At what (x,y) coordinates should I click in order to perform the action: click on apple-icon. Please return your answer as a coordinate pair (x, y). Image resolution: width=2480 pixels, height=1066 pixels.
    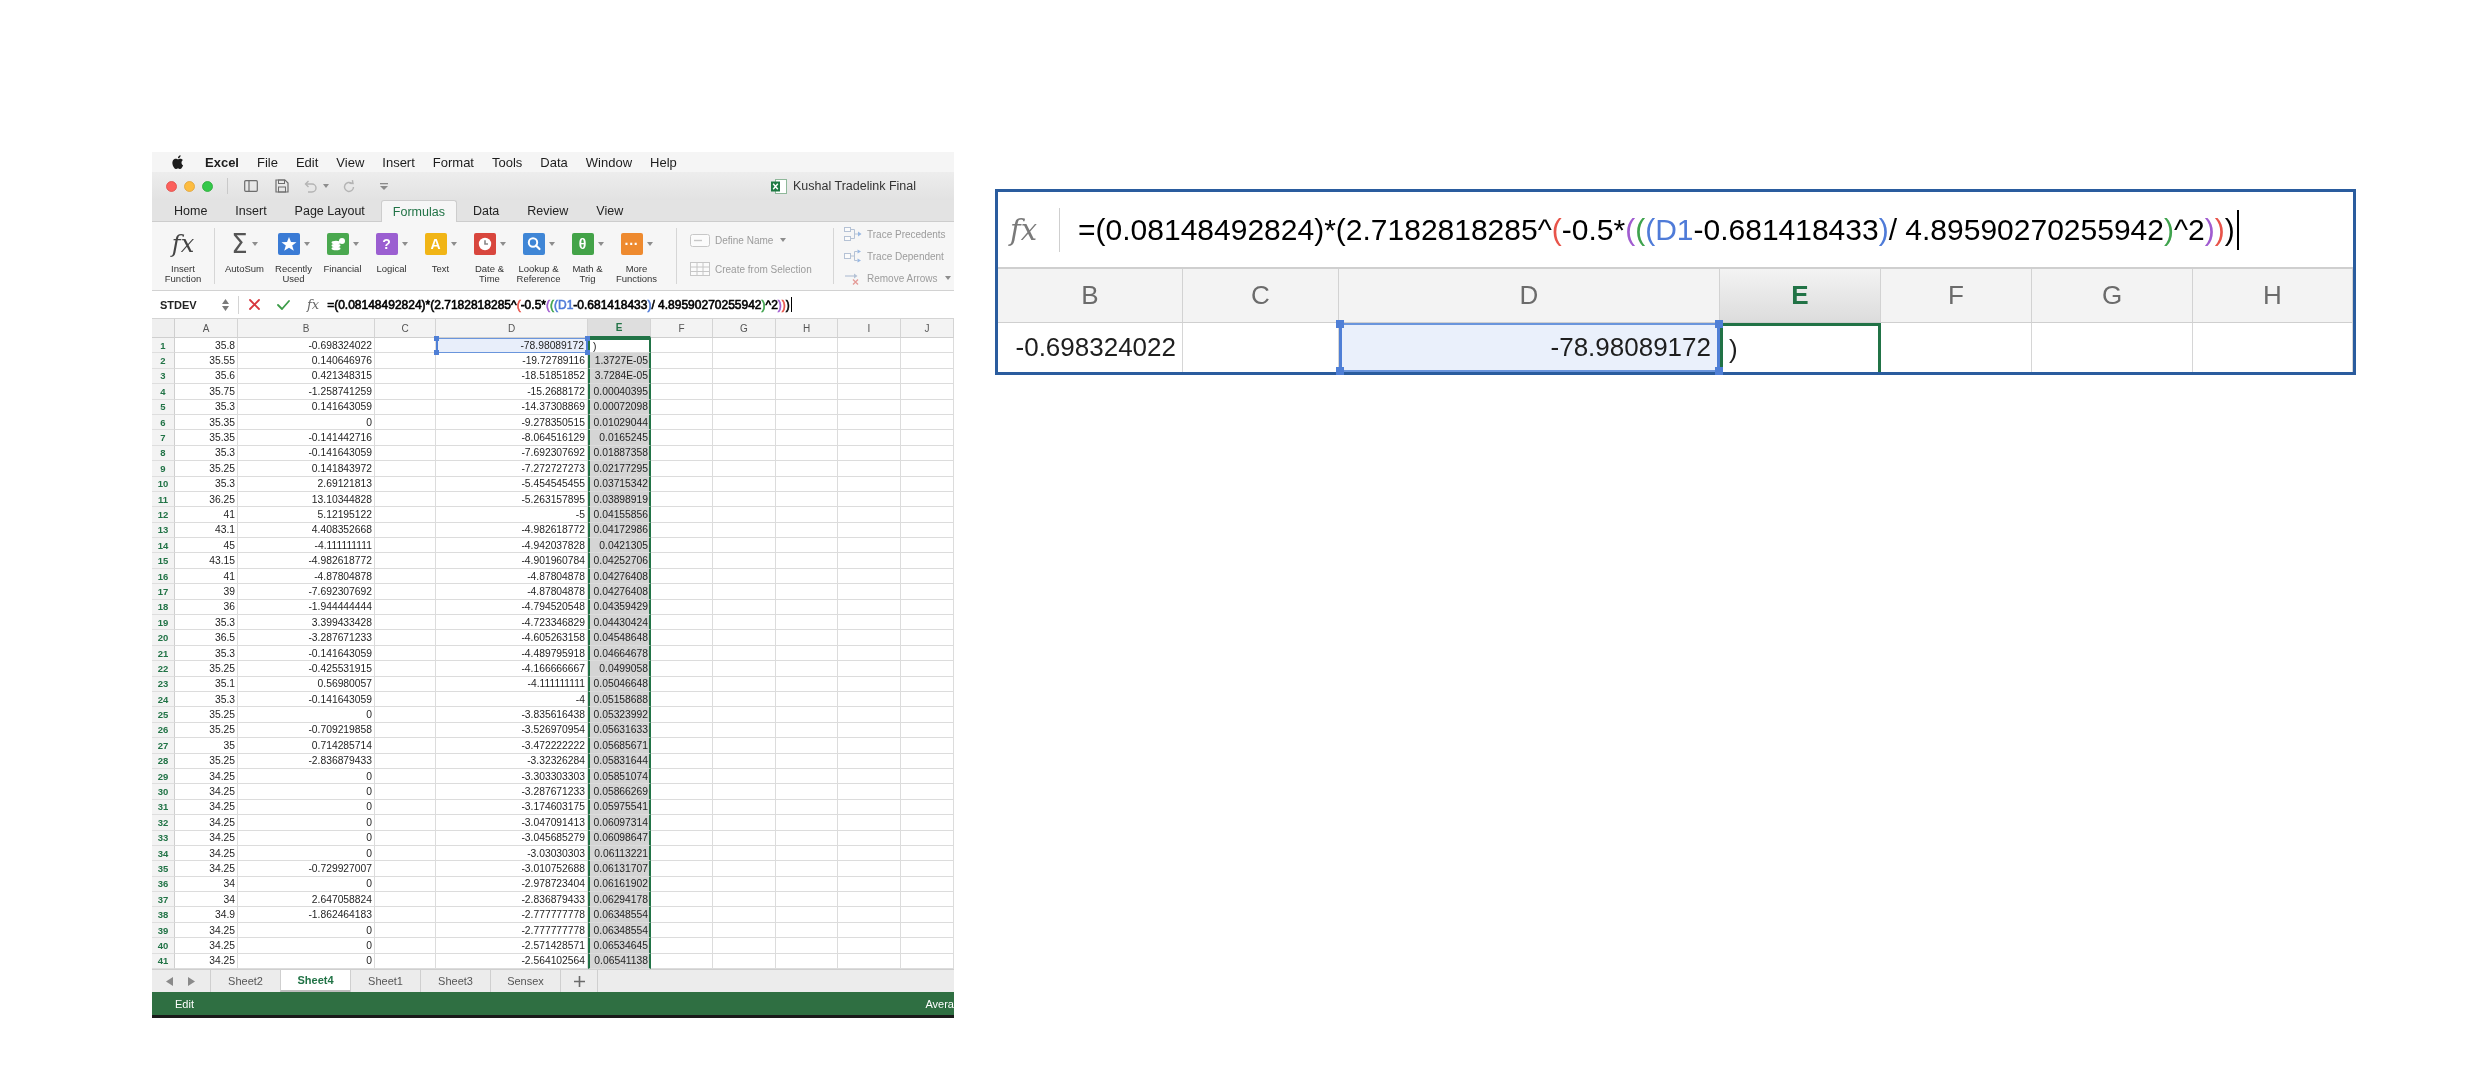
    Looking at the image, I should click on (178, 162).